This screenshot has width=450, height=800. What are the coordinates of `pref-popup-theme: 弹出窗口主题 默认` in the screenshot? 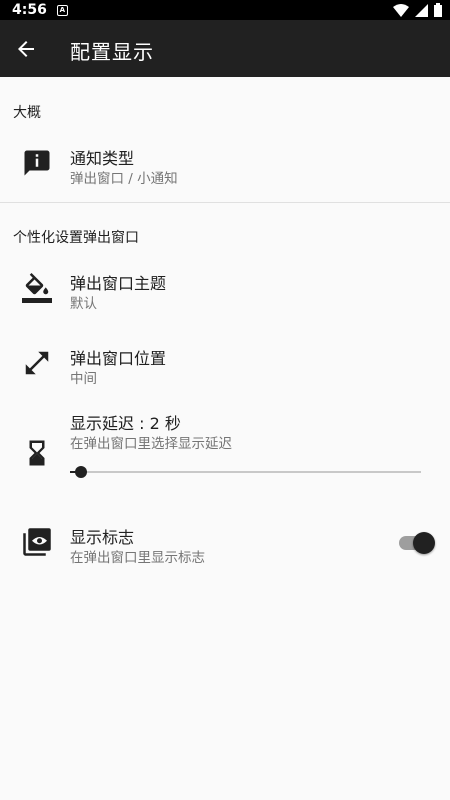 It's located at (225, 288).